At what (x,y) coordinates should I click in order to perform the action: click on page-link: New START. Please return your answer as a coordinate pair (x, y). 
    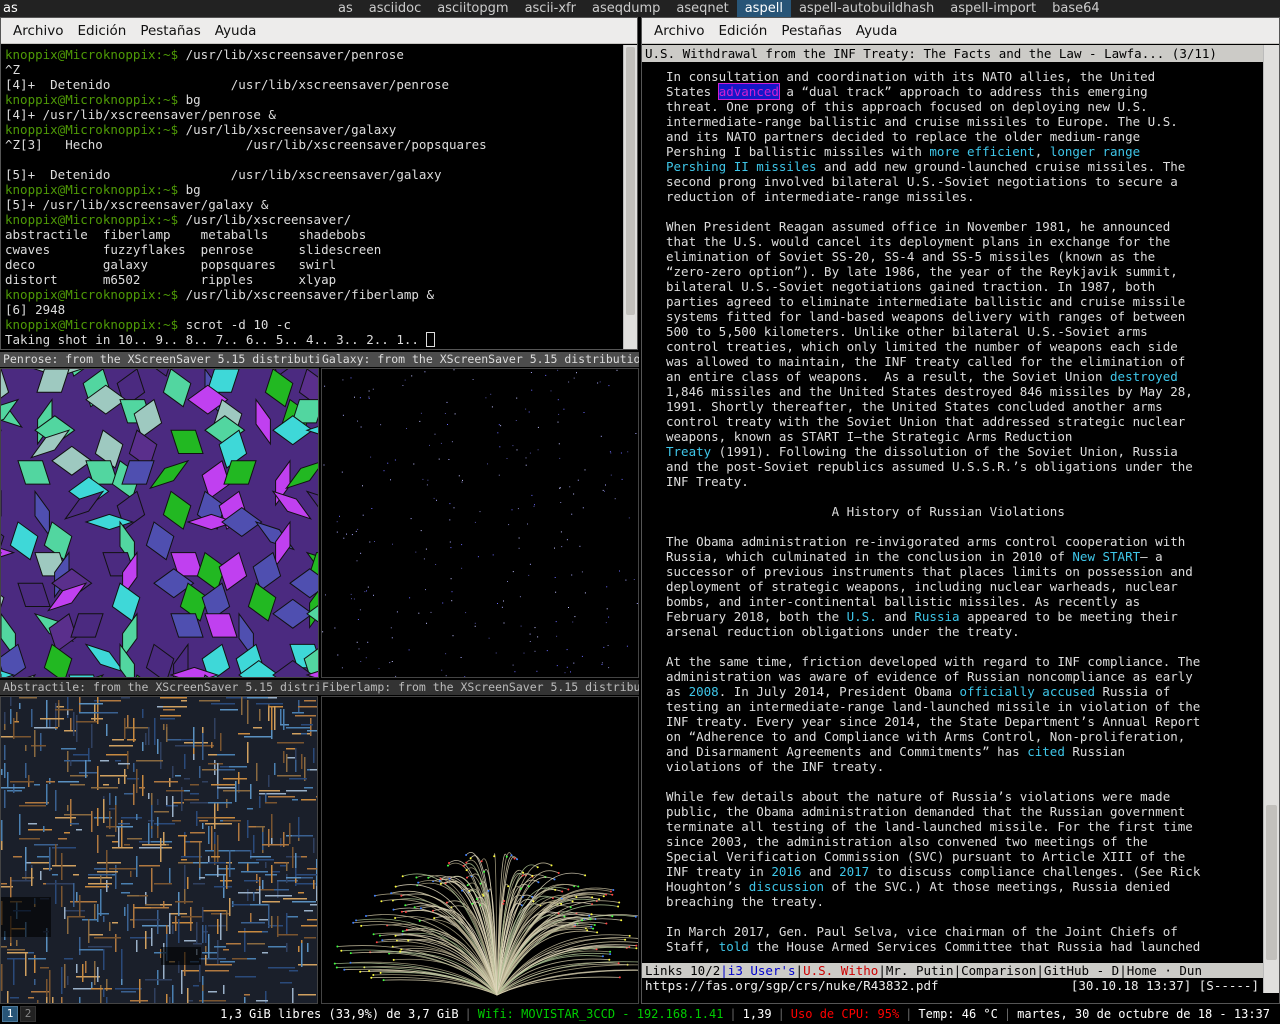
    Looking at the image, I should click on (1106, 556).